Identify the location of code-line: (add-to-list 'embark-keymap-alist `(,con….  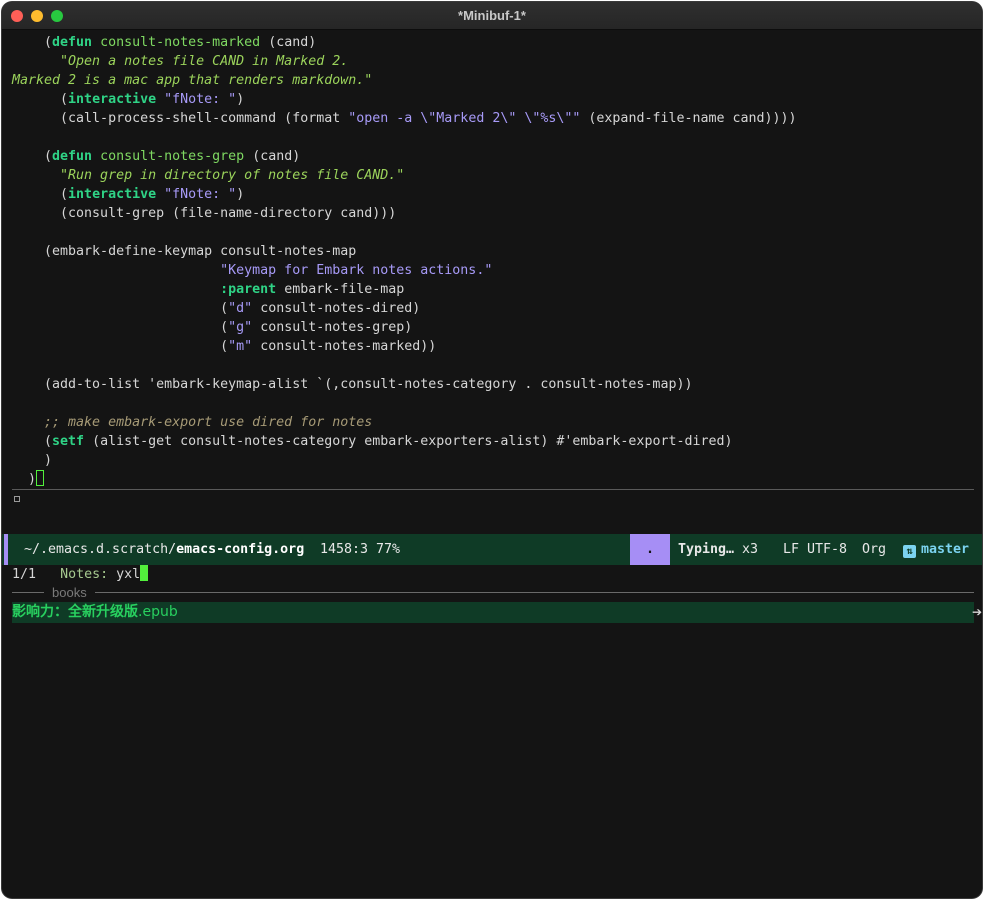
(492, 384).